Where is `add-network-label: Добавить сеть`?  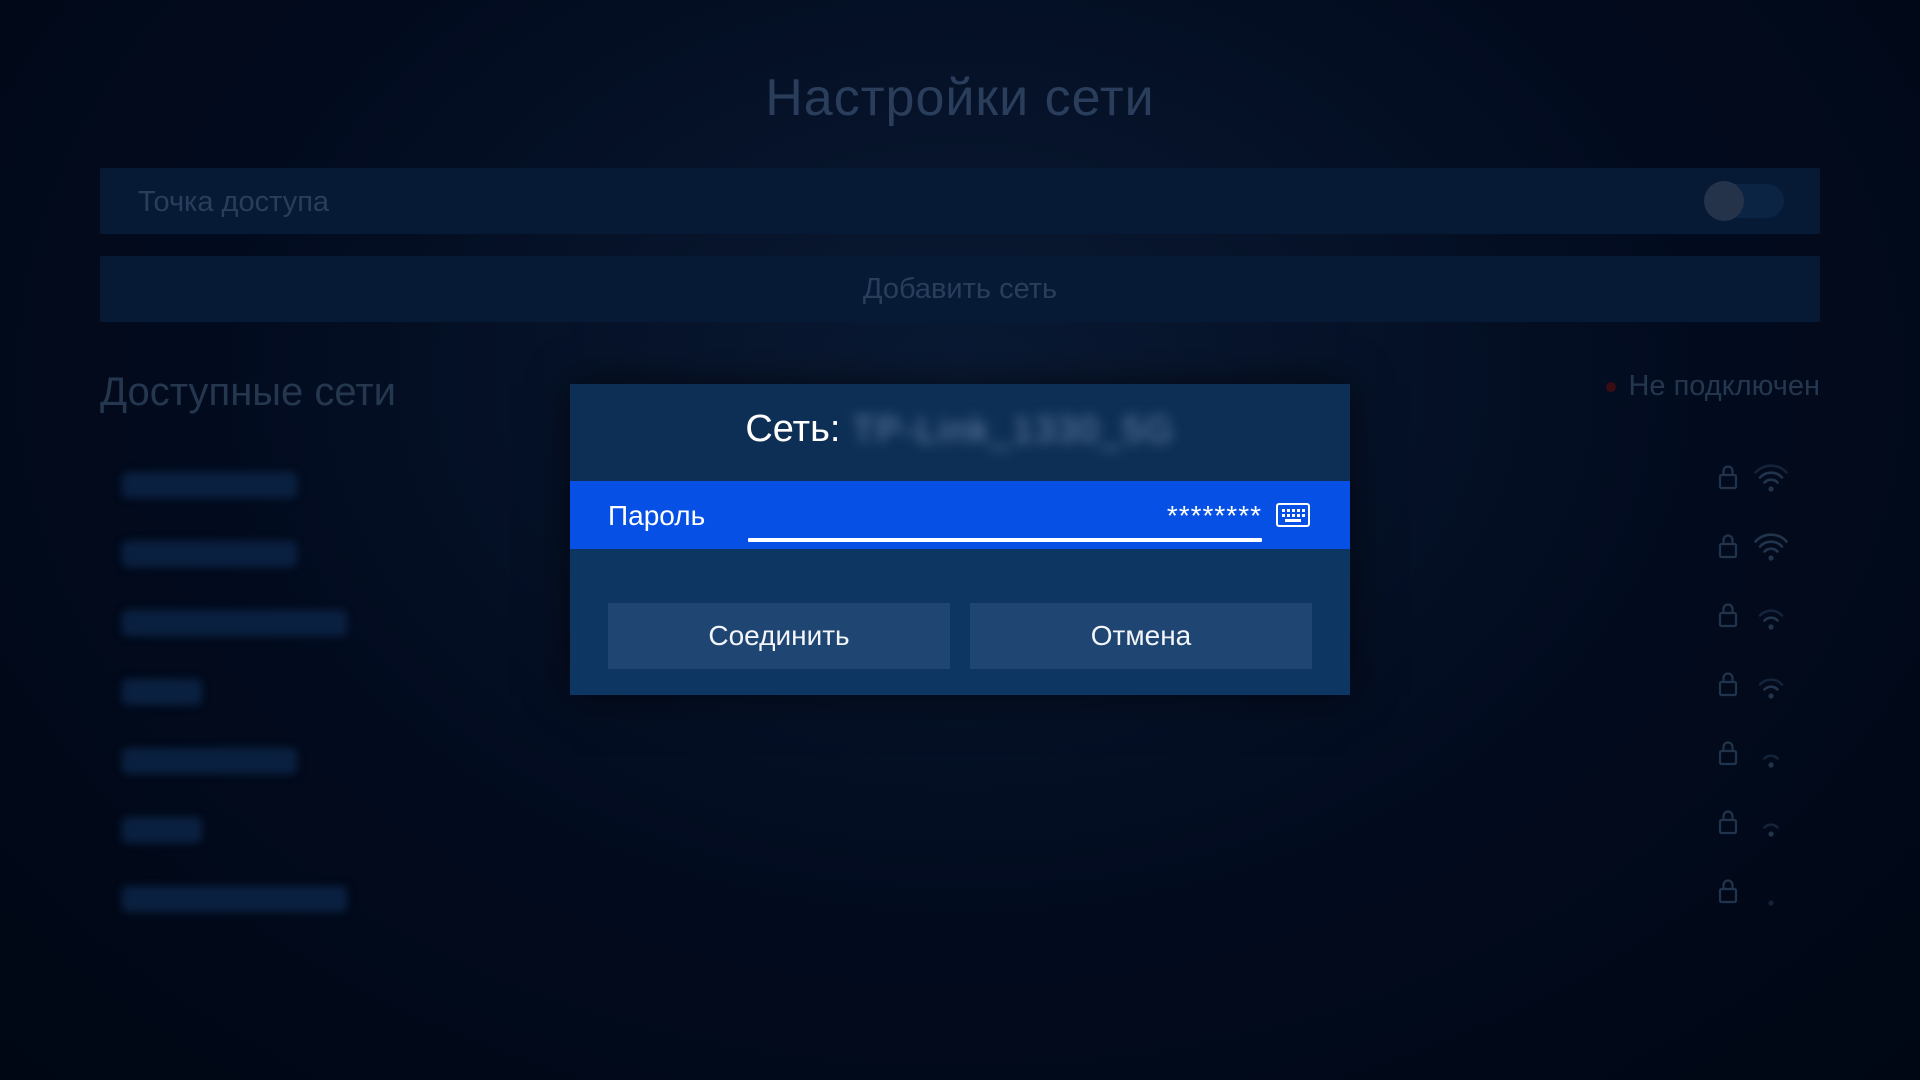
add-network-label: Добавить сеть is located at coordinates (960, 289).